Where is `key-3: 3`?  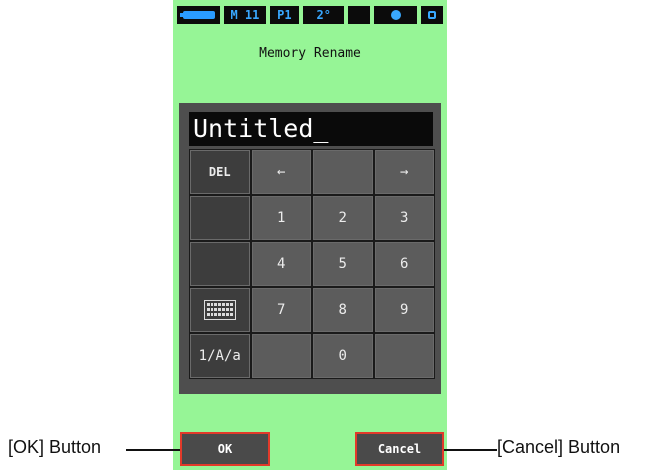 key-3: 3 is located at coordinates (404, 218).